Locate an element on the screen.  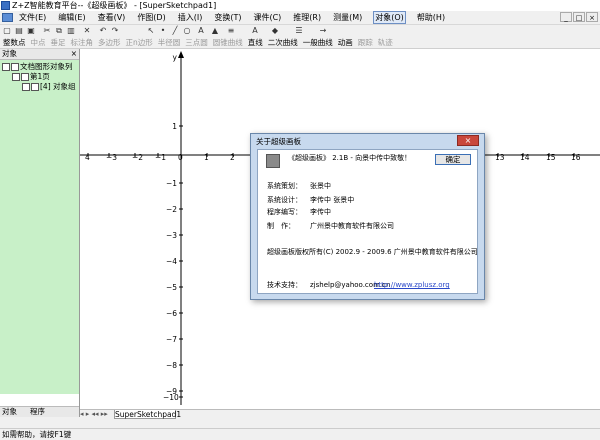
menu-item: 查看(V) is located at coordinates (112, 17).